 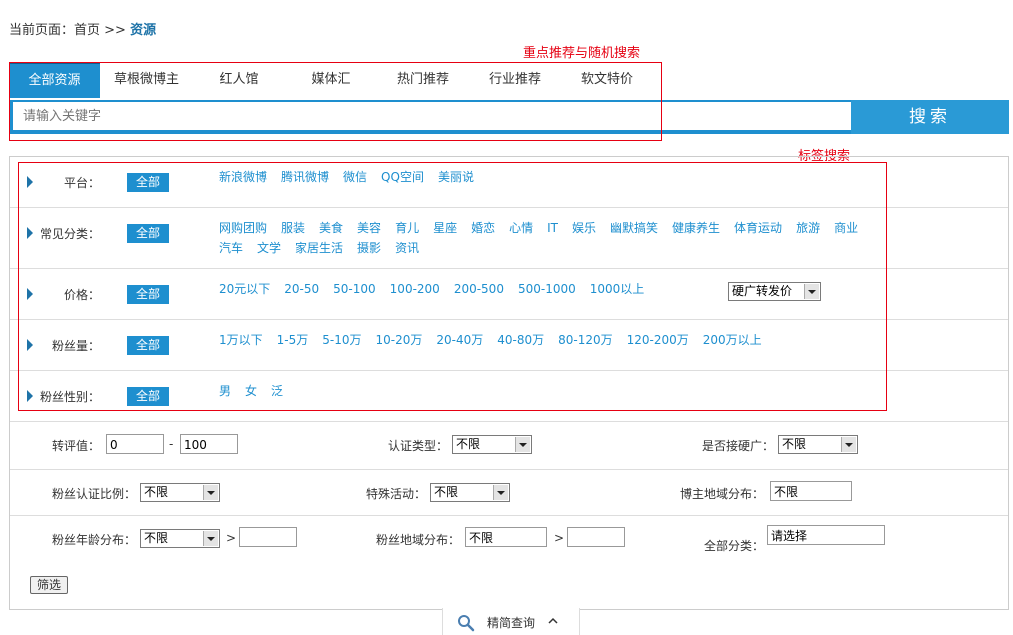 I want to click on auth-type-select: 不限, so click(x=492, y=444).